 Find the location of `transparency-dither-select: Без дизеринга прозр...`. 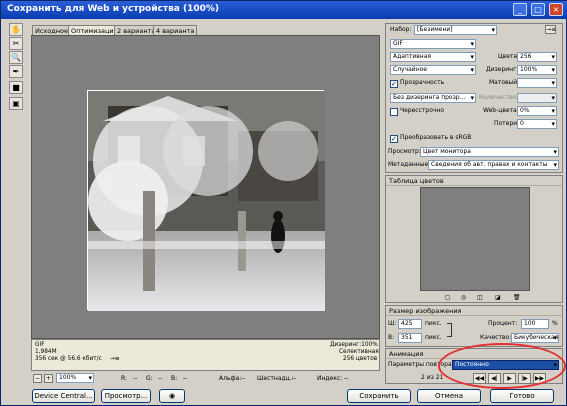

transparency-dither-select: Без дизеринга прозр... is located at coordinates (433, 98).